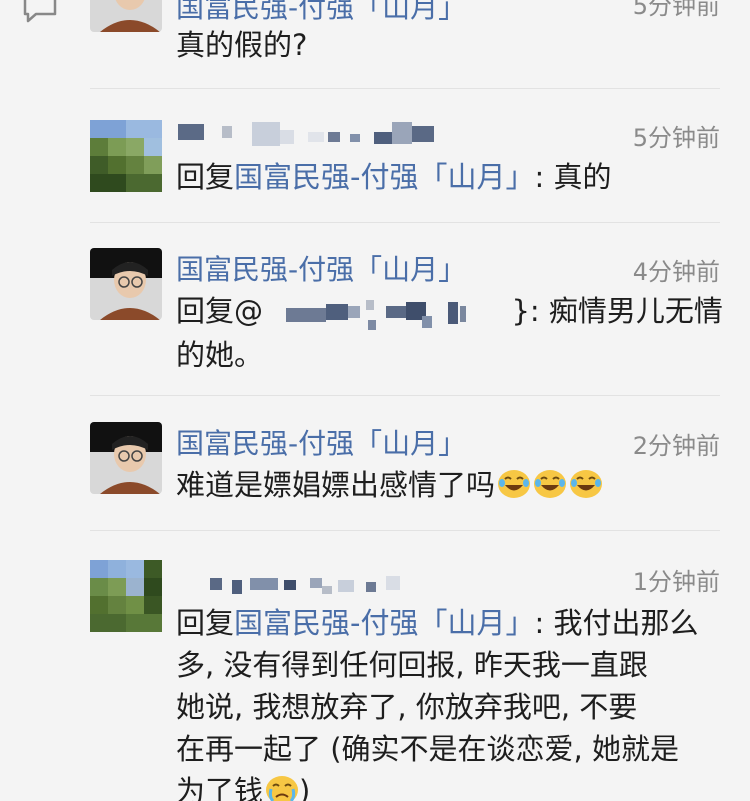 Image resolution: width=750 pixels, height=801 pixels. I want to click on comment-item: 国富民强-付强「山月」 4分钟前 回复@ }: 痴情男儿无情 的她。, so click(406, 316).